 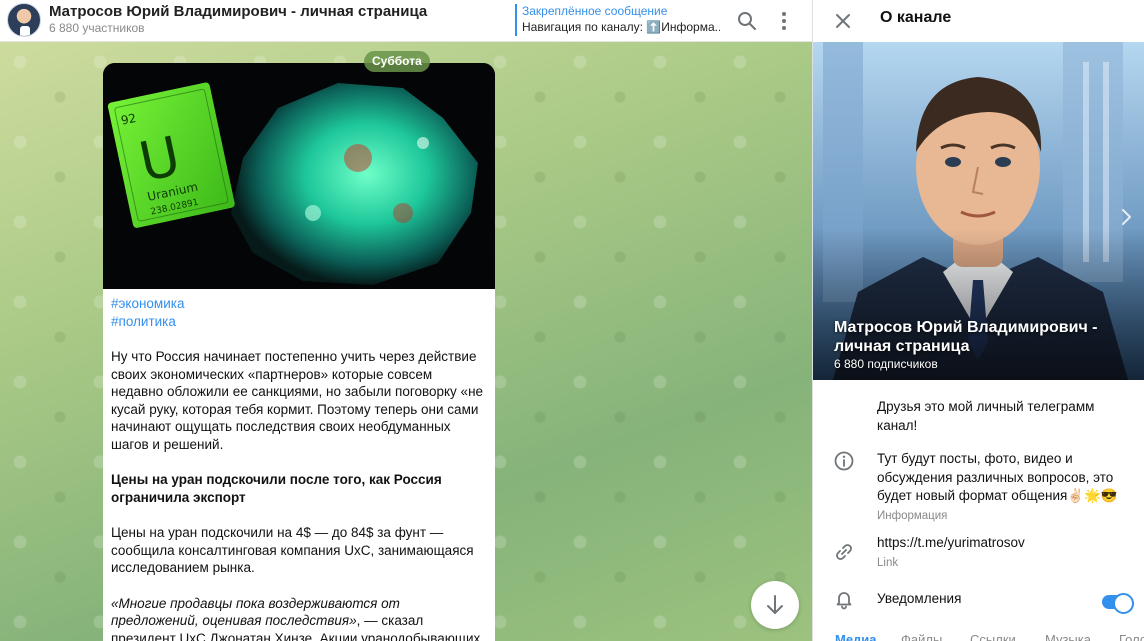 I want to click on arrow-down-icon, so click(x=775, y=604).